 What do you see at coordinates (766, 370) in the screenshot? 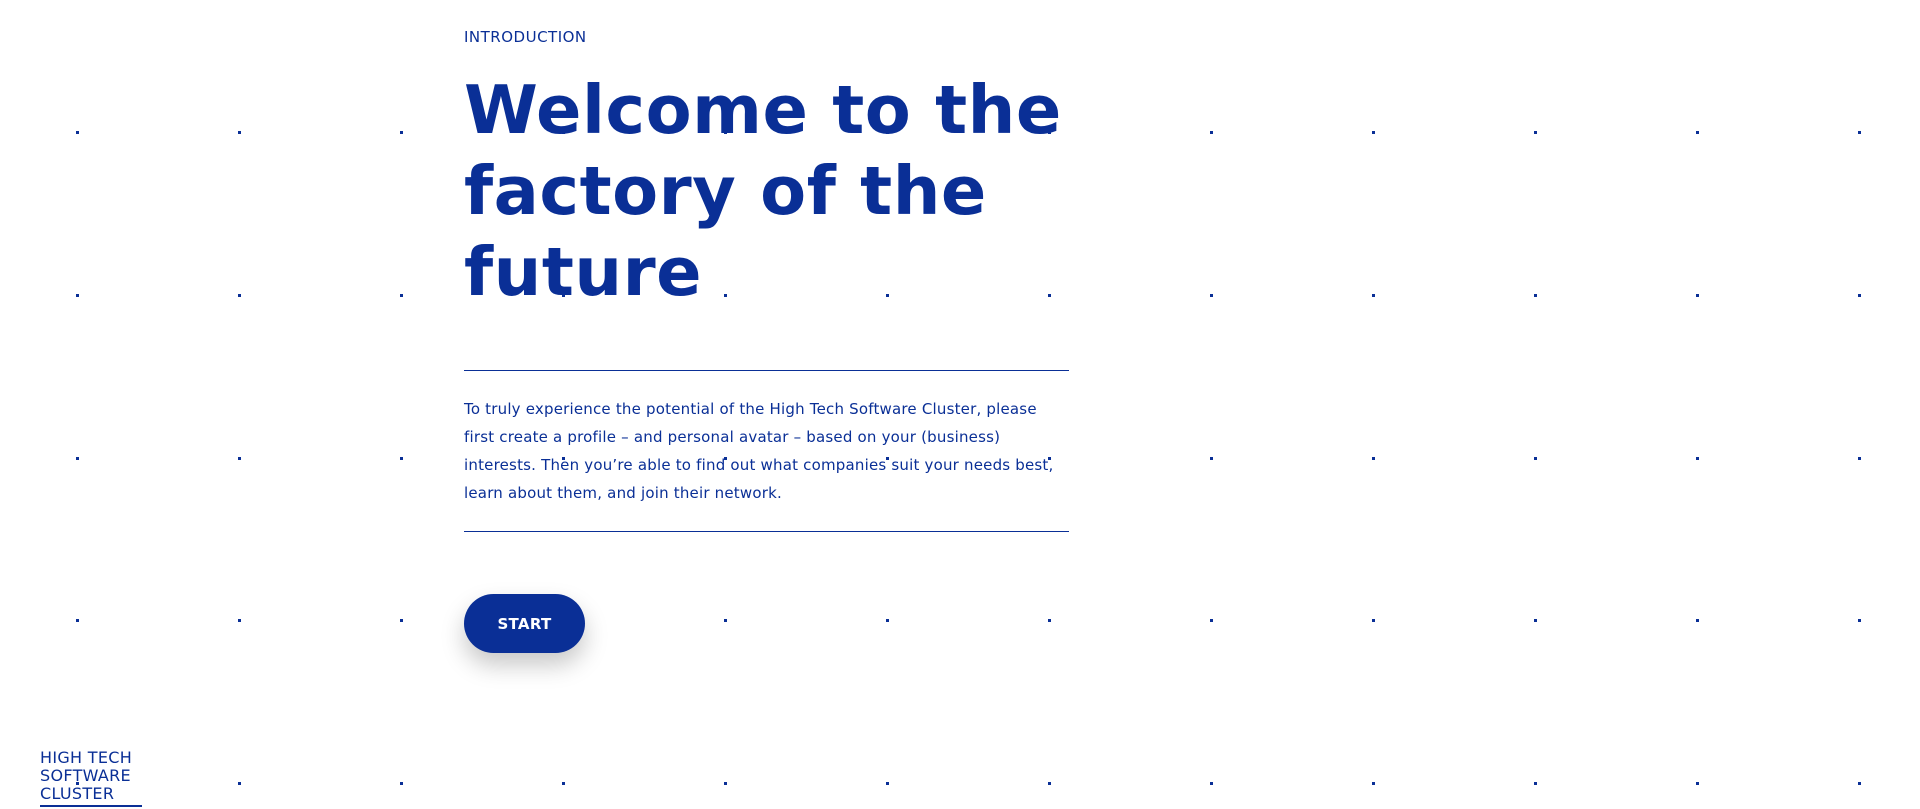
I see `top-divider` at bounding box center [766, 370].